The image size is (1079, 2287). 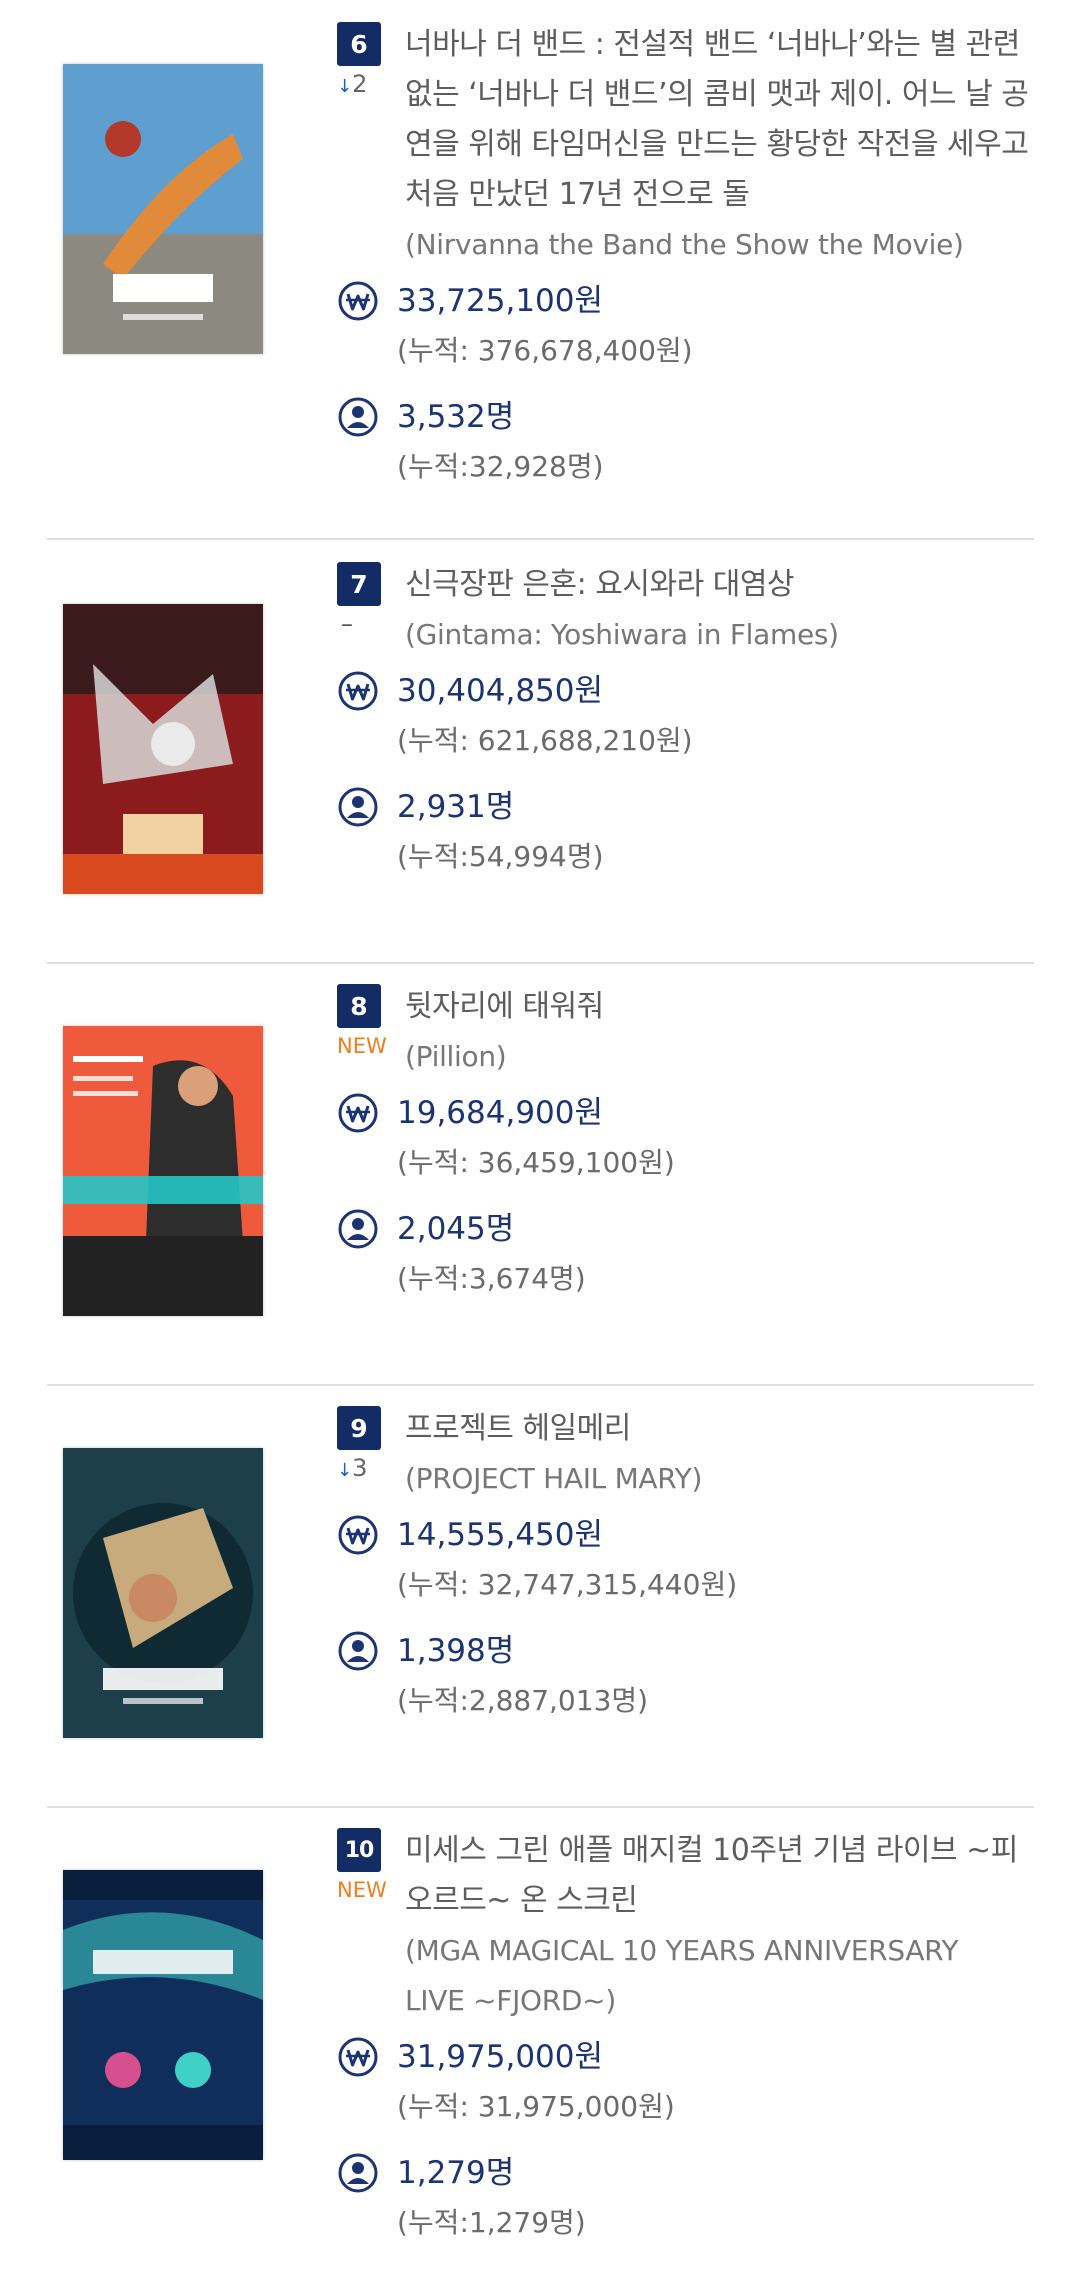 I want to click on rank-change: ↓3, so click(x=362, y=1468).